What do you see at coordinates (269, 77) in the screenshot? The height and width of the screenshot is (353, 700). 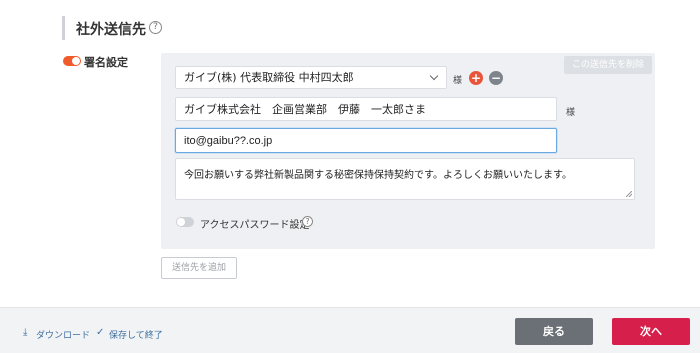 I see `recipient-select-value: ガイブ(株) 代表取締役 中村四太郎` at bounding box center [269, 77].